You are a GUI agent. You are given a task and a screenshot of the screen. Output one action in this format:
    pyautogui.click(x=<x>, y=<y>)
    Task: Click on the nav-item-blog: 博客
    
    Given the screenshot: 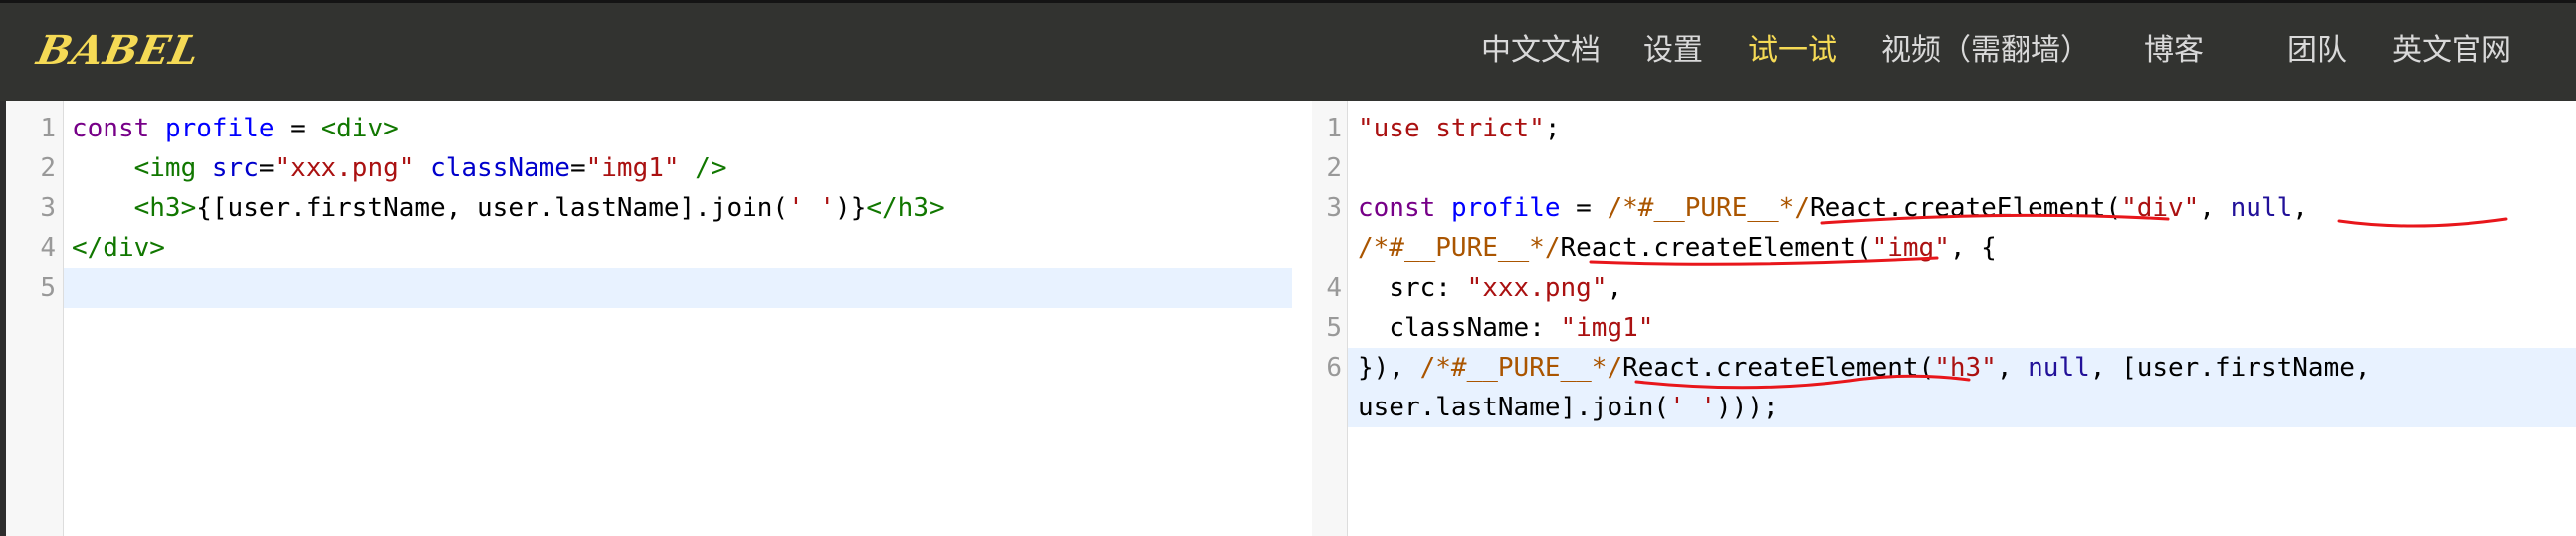 What is the action you would take?
    pyautogui.click(x=2174, y=51)
    